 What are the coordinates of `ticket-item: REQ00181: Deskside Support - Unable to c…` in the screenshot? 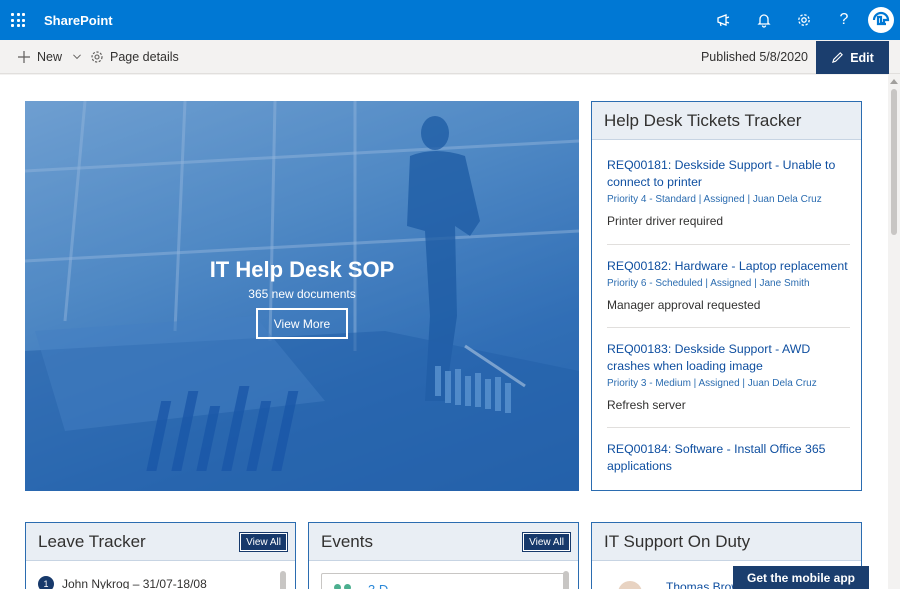 It's located at (728, 201).